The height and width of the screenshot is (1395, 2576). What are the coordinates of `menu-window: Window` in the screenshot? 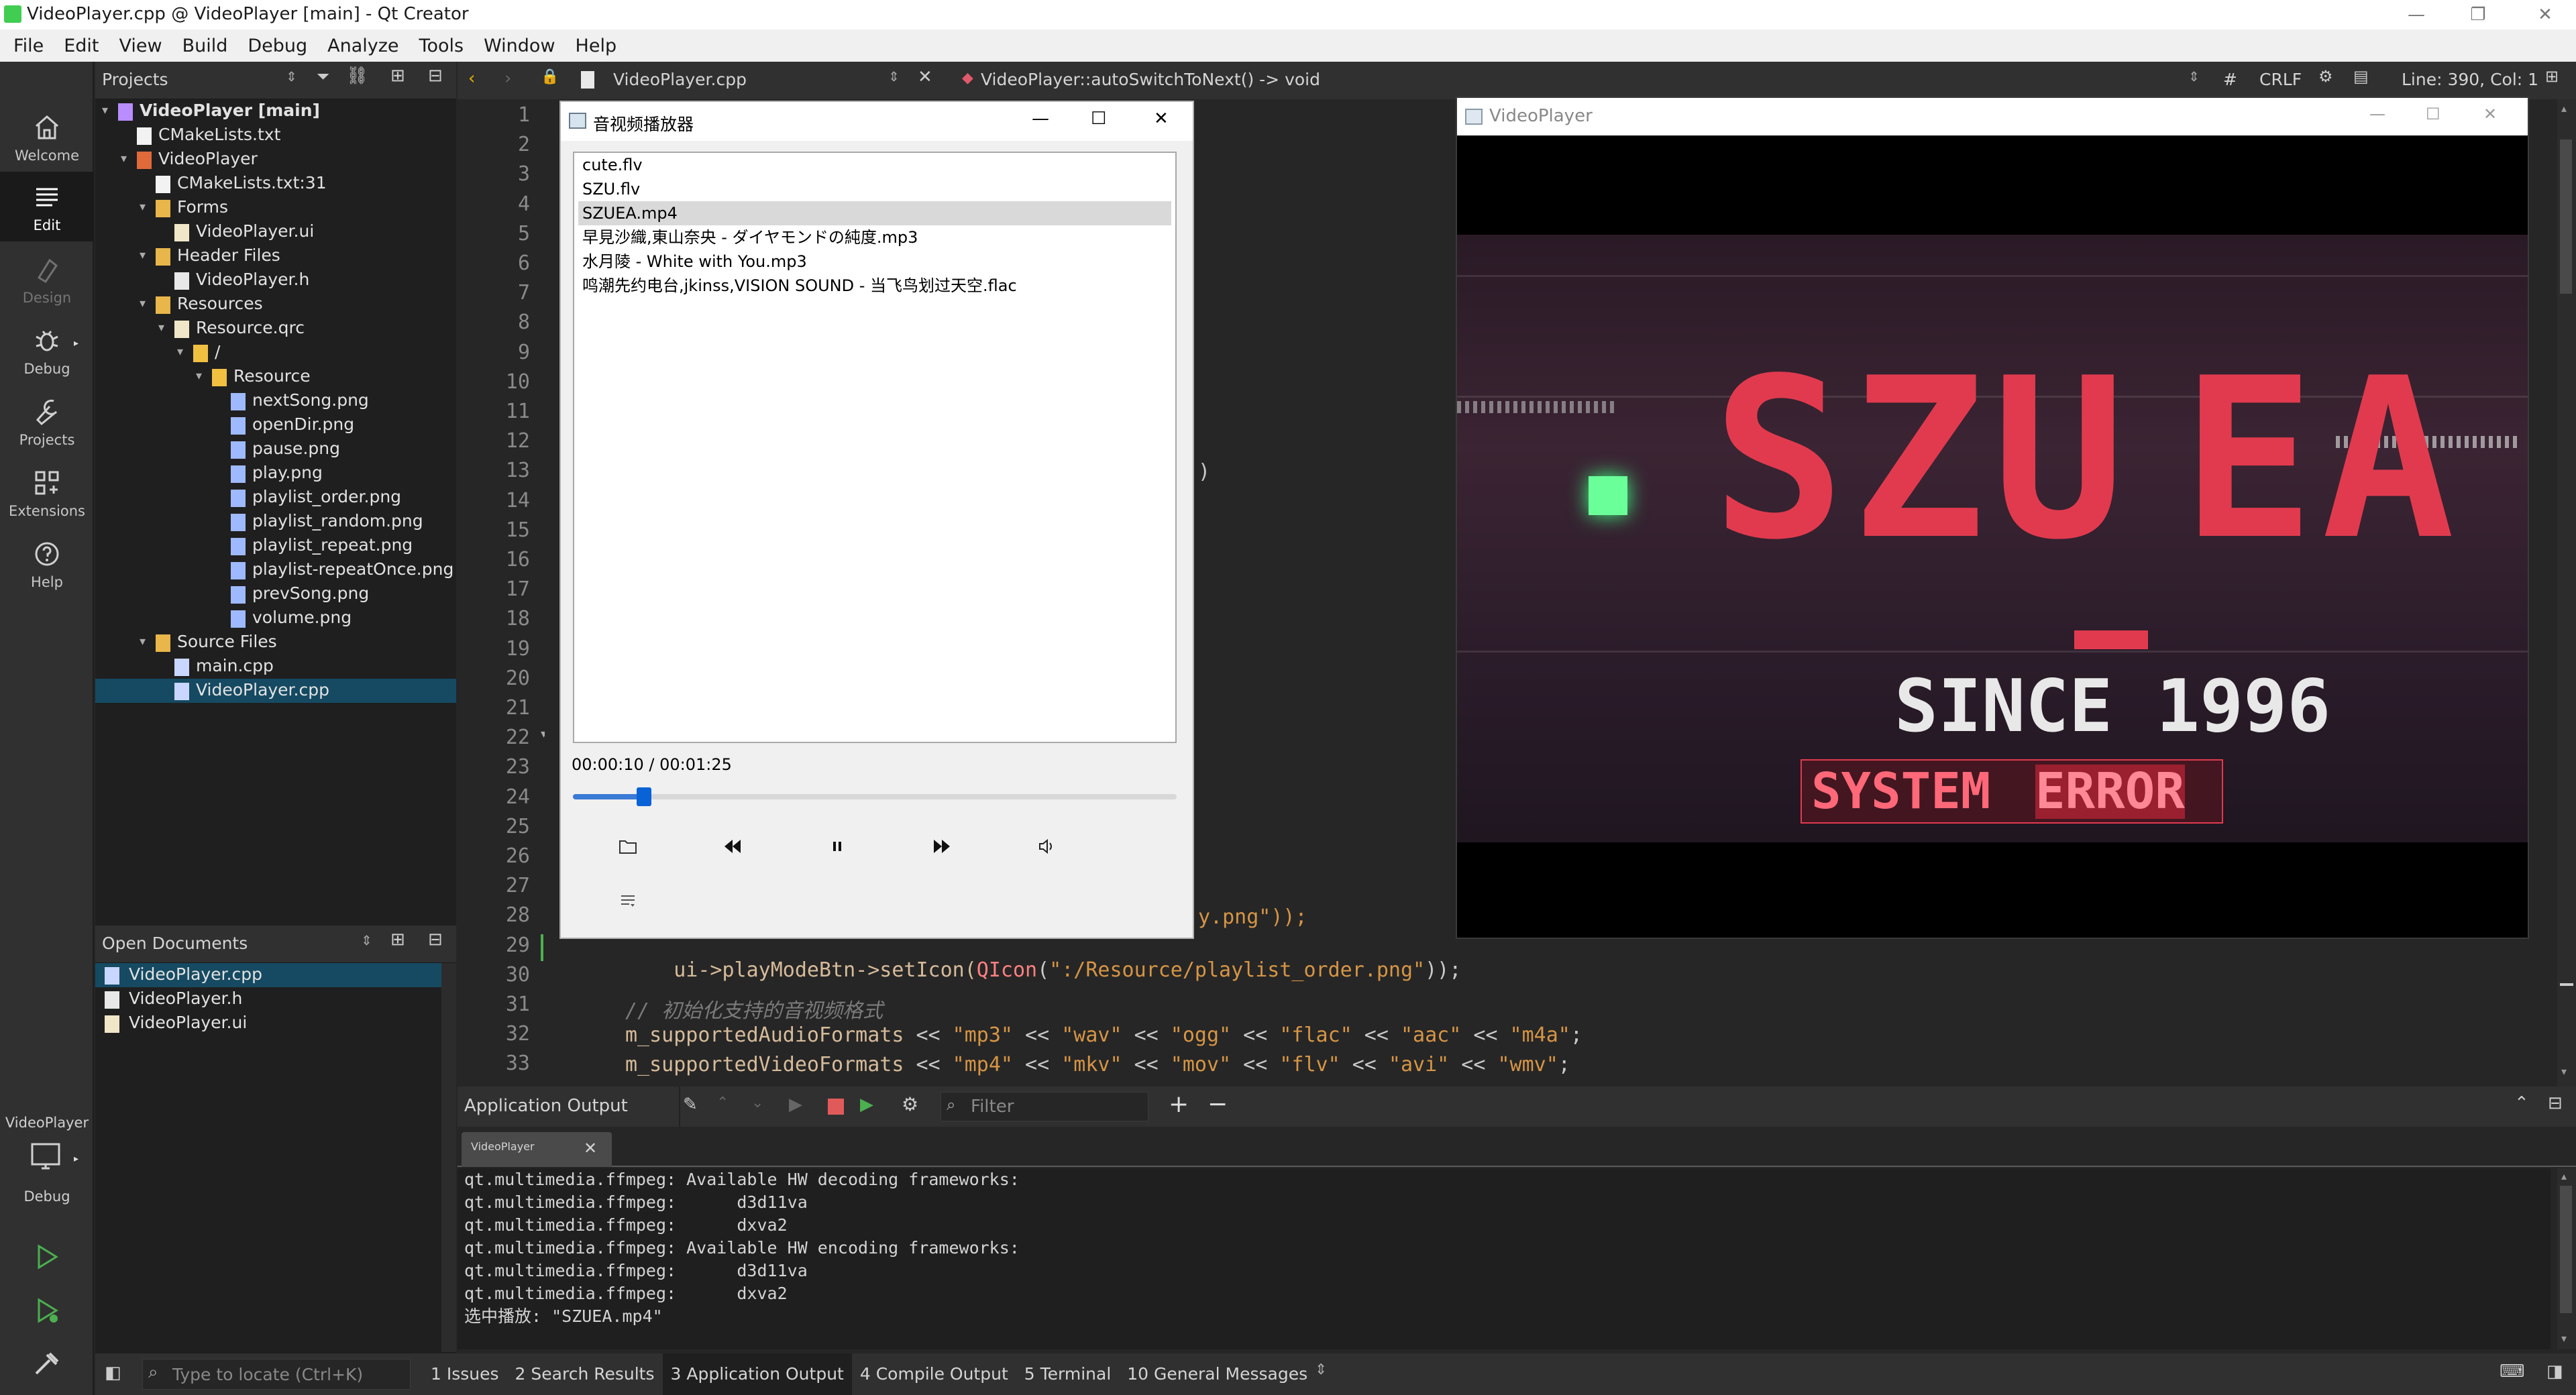 It's located at (519, 46).